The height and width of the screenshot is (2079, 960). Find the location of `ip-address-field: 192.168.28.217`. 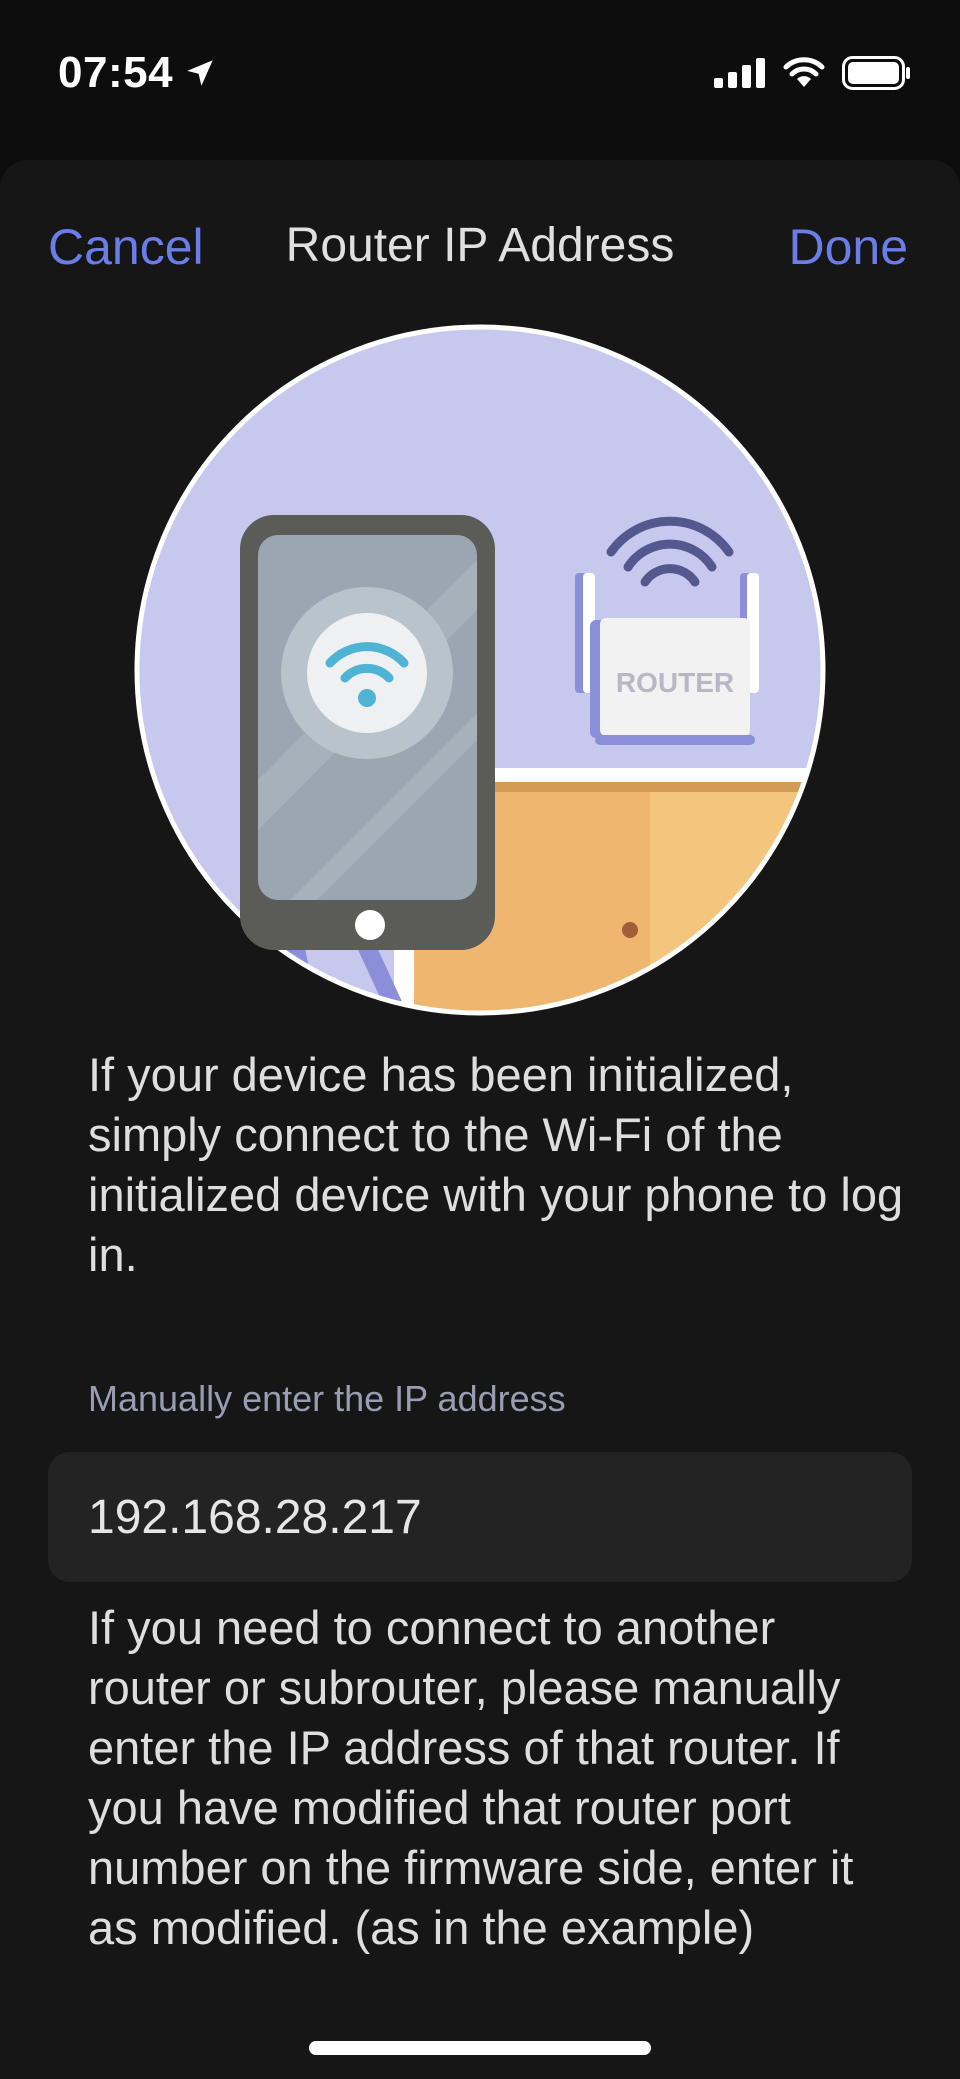

ip-address-field: 192.168.28.217 is located at coordinates (480, 1517).